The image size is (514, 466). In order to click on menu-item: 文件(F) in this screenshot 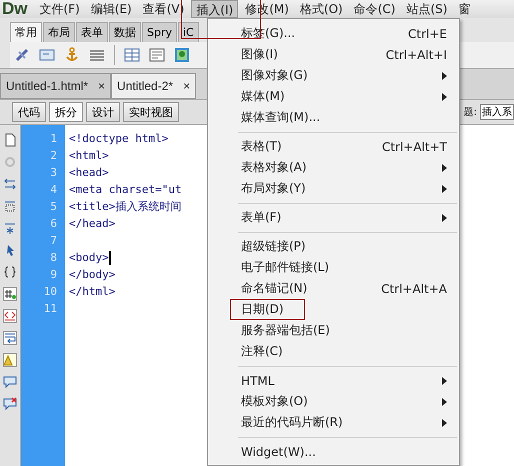, I will do `click(60, 9)`.